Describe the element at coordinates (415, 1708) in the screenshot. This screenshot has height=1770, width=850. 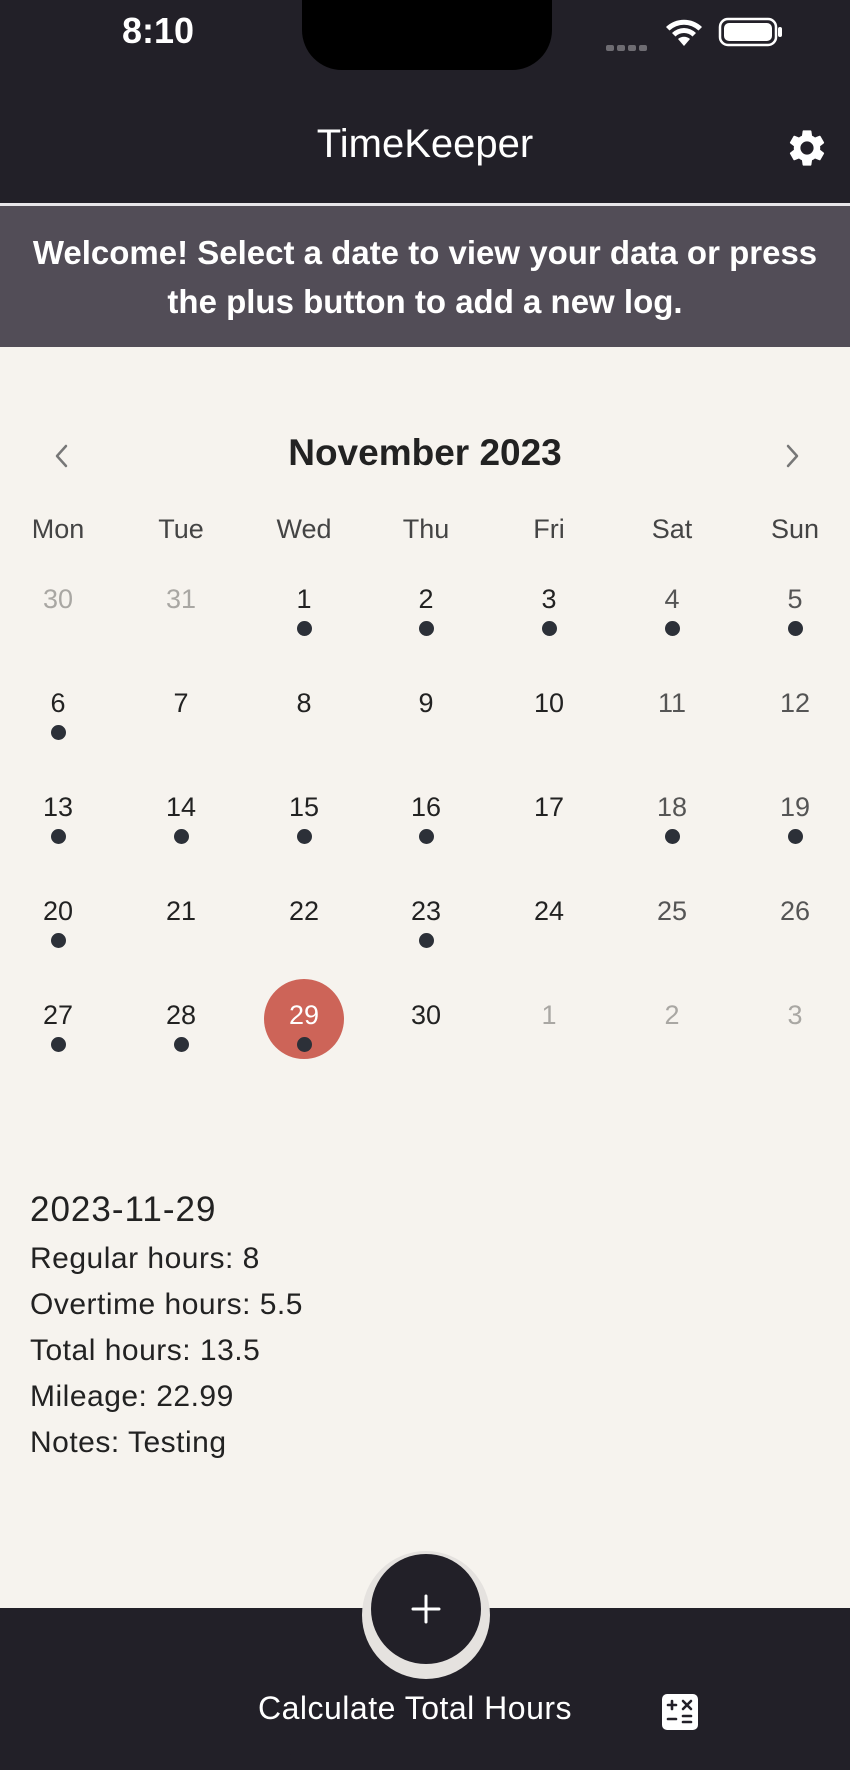
I see `calculate-total-hours-button: Calculate Total Hours` at that location.